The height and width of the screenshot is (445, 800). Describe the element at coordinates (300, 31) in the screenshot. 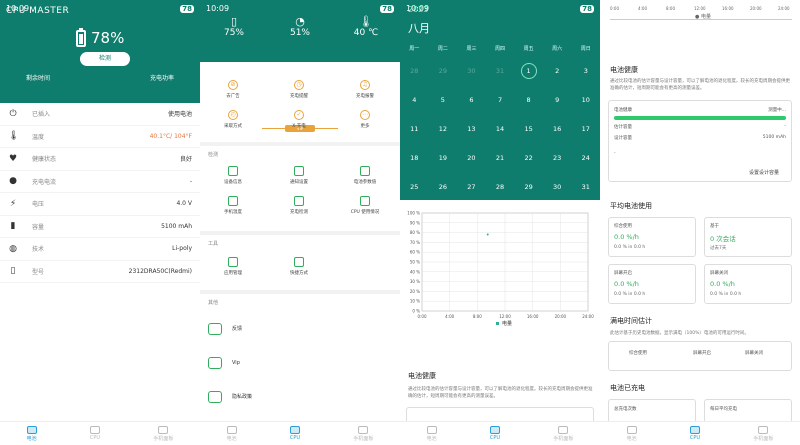

I see `stats-header: 10:09 78 ▯ 75% ◔ 51% 🌡 40 ℃` at that location.